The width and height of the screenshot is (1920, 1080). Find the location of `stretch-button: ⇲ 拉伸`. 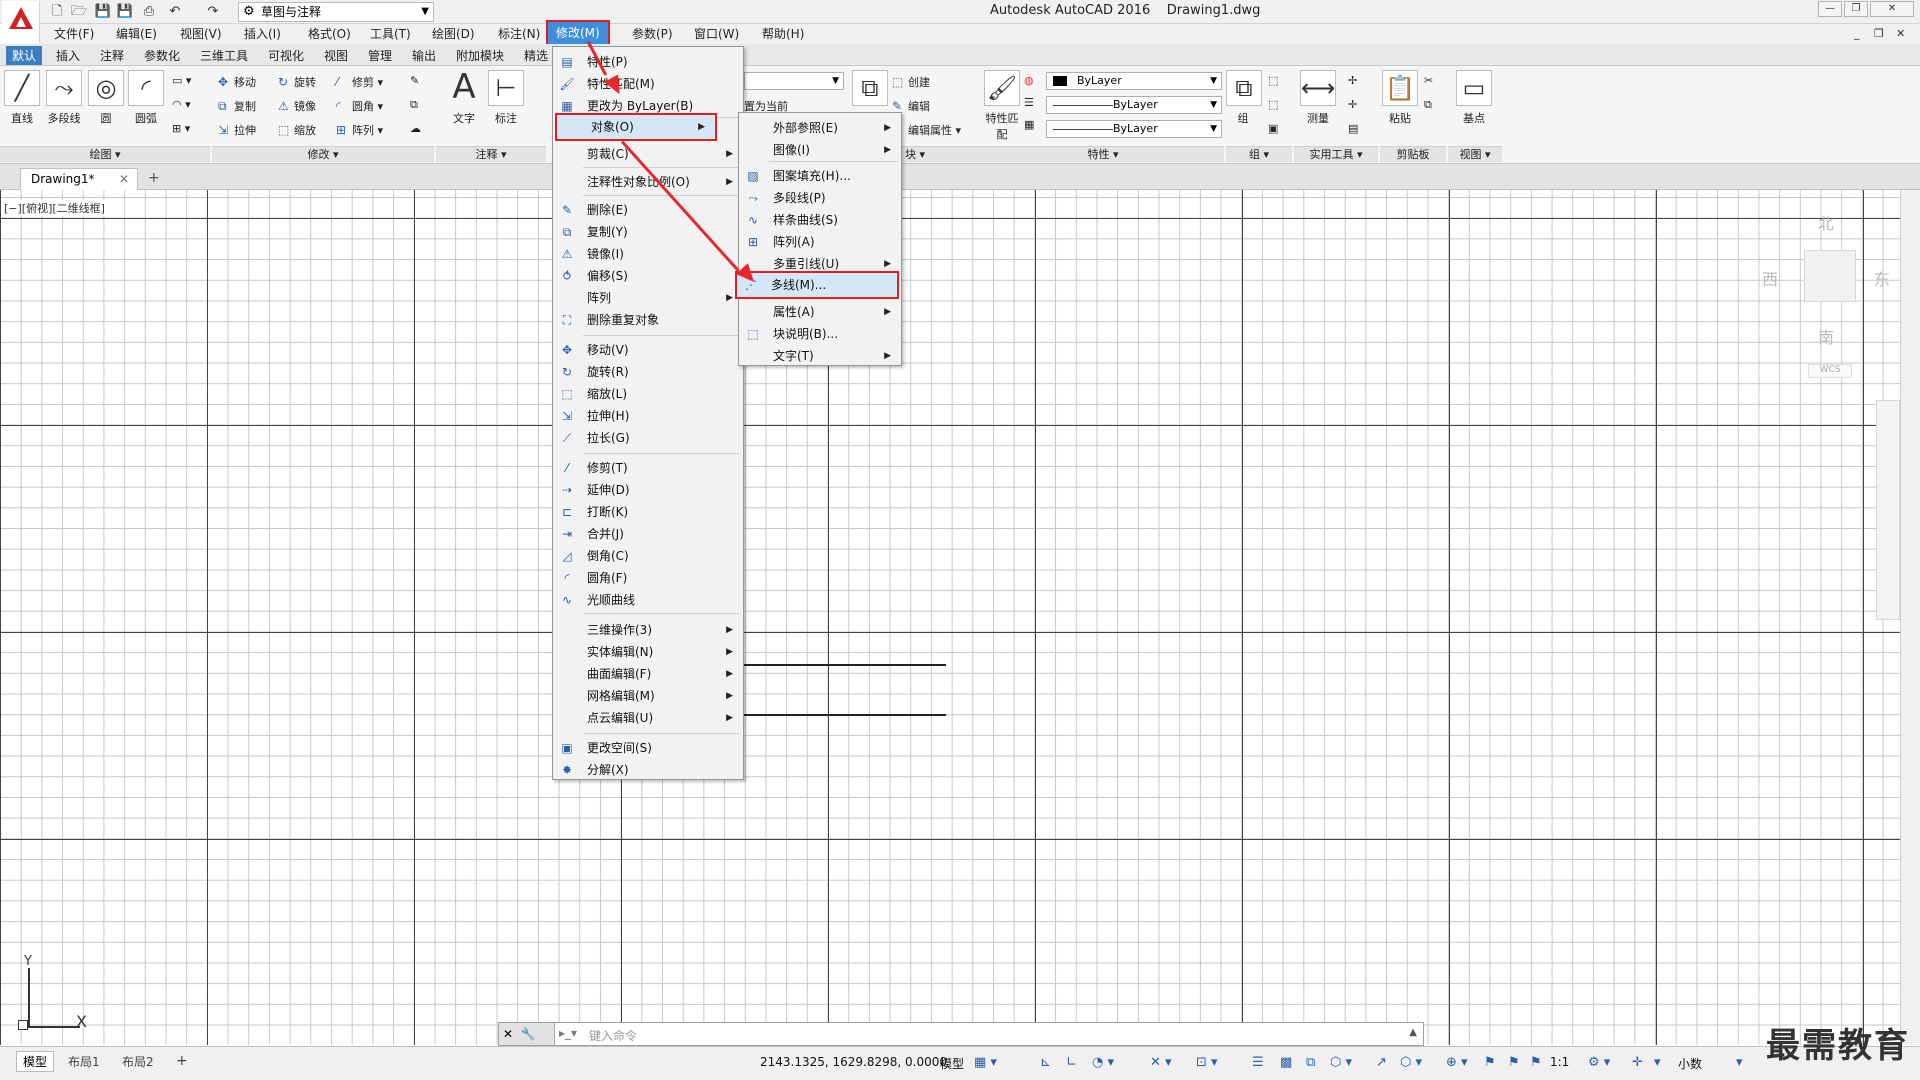

stretch-button: ⇲ 拉伸 is located at coordinates (237, 130).